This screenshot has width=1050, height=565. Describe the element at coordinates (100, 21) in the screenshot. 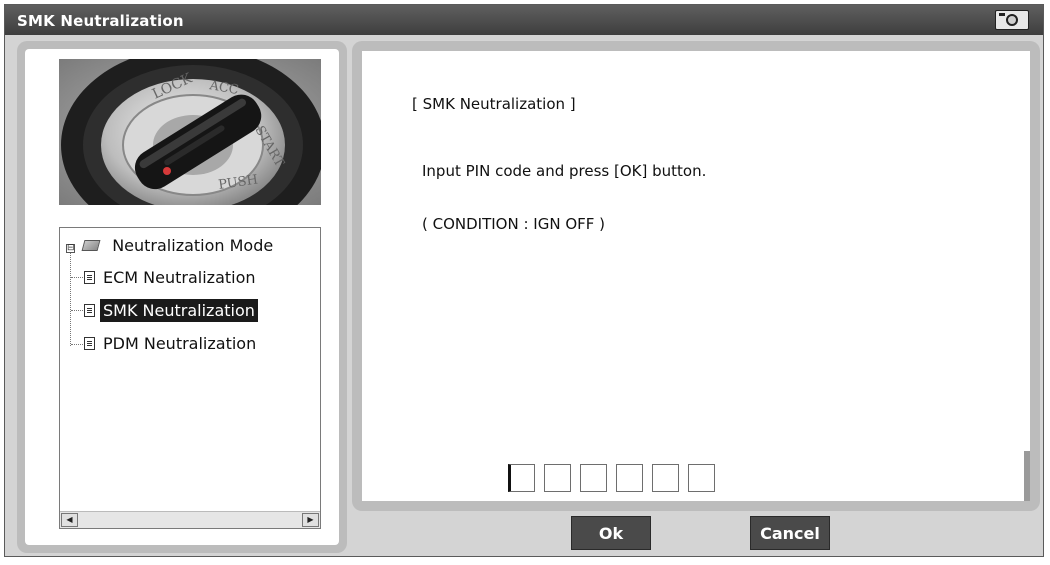

I see `window-title: SMK Neutralization` at that location.